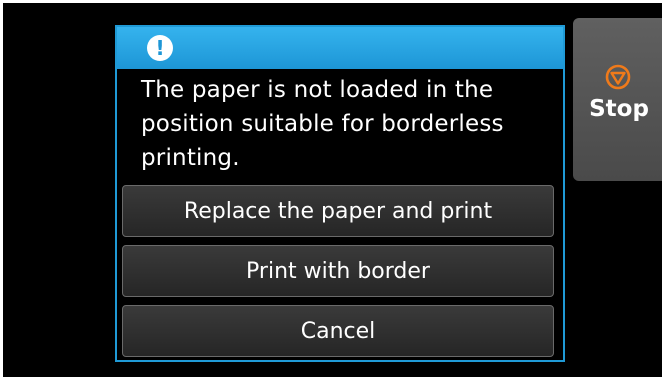  I want to click on cancel-button: Cancel, so click(338, 331).